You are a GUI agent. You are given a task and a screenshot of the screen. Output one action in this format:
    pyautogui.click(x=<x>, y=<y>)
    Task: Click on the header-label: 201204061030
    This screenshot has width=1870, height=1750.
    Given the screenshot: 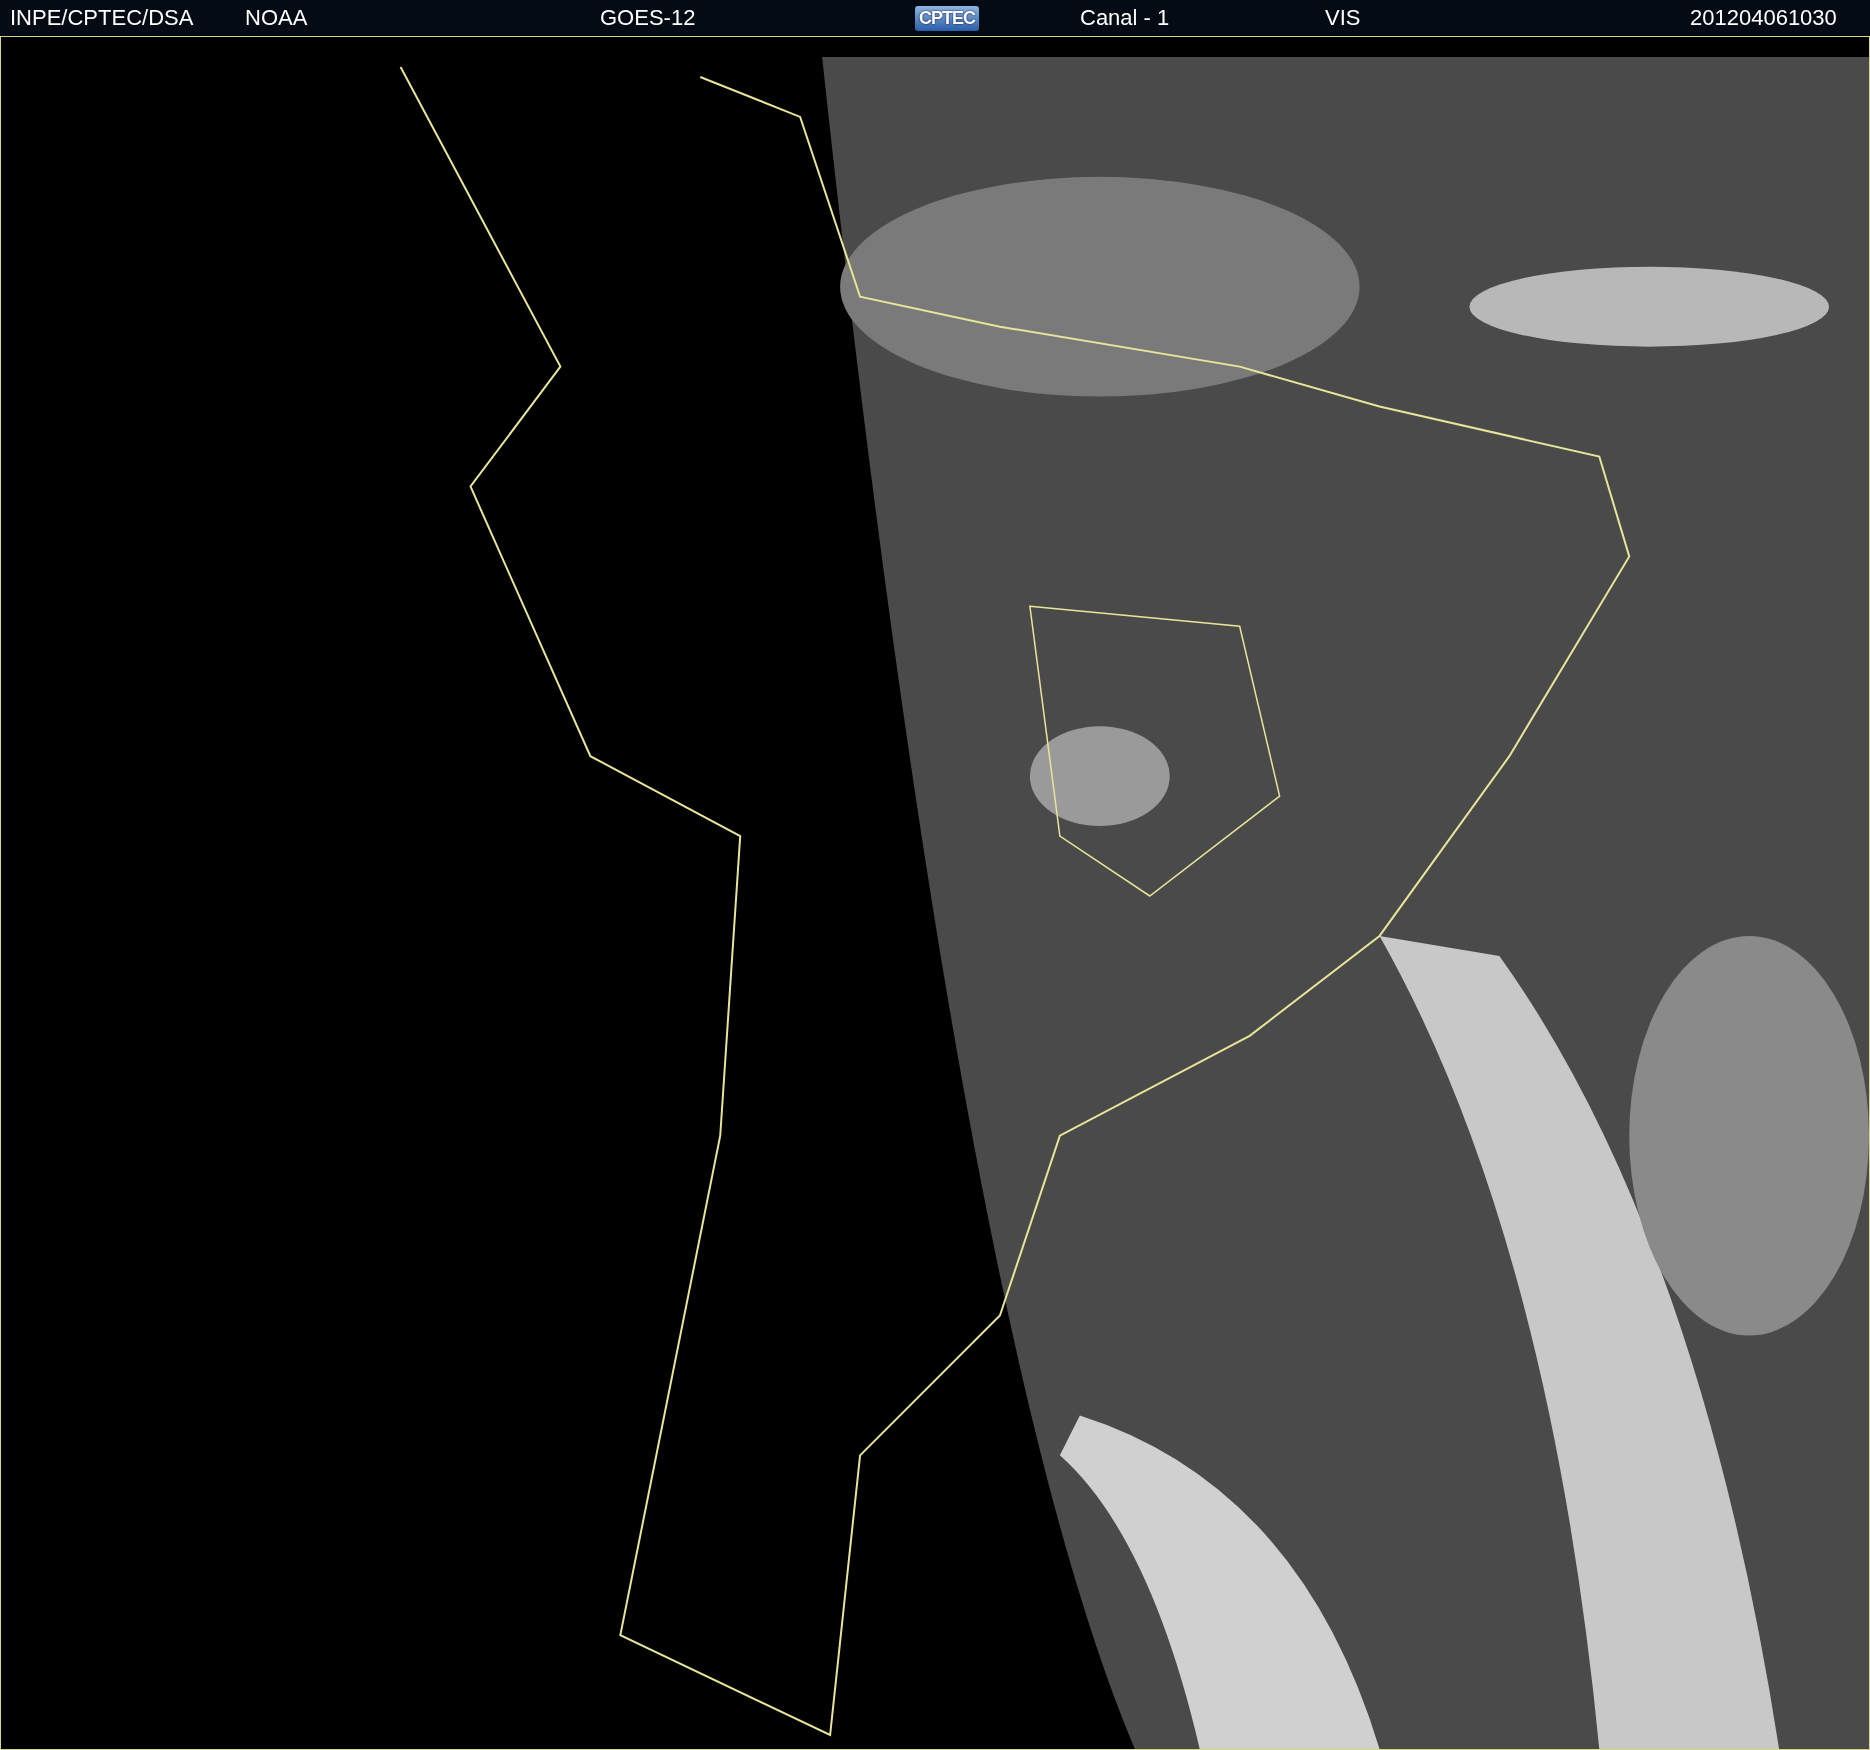 What is the action you would take?
    pyautogui.click(x=1763, y=18)
    